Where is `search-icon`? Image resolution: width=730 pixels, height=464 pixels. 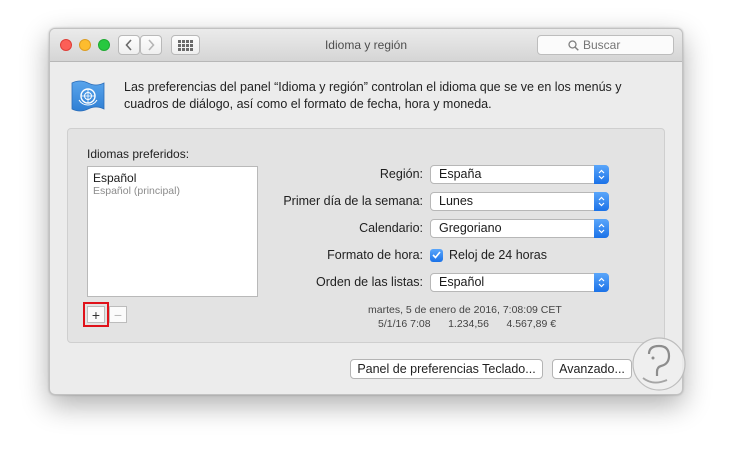 search-icon is located at coordinates (573, 45).